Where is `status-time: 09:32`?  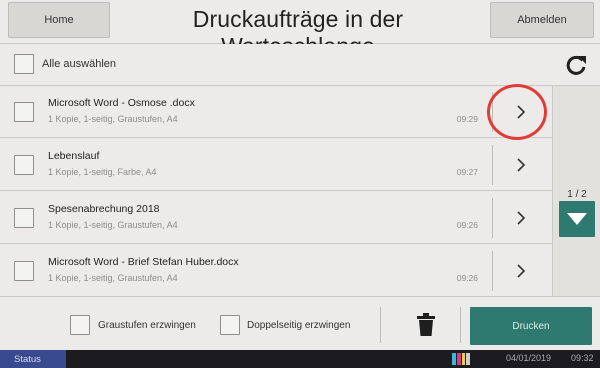
status-time: 09:32 is located at coordinates (582, 358).